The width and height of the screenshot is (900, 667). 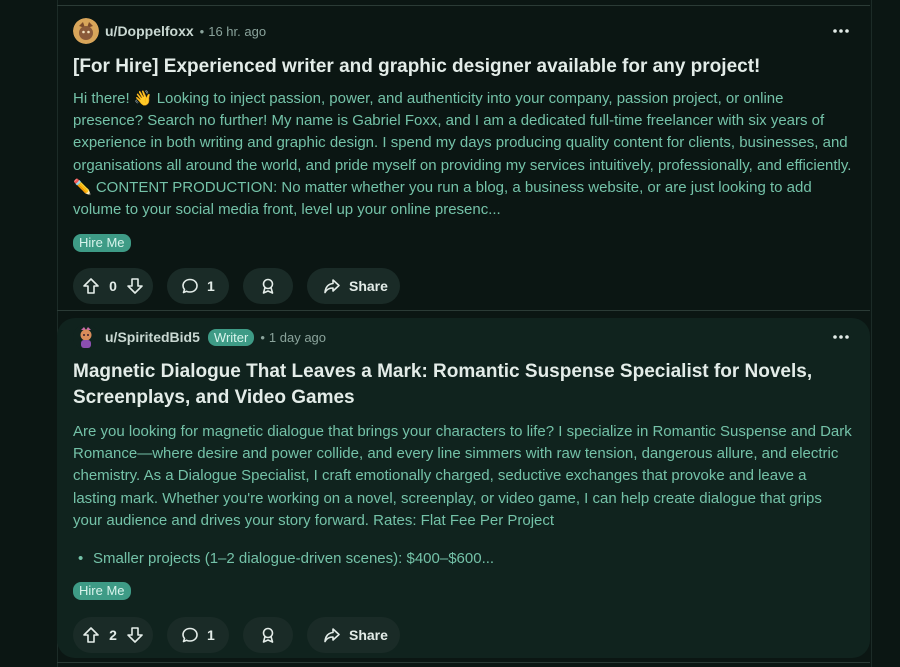 What do you see at coordinates (231, 337) in the screenshot?
I see `user-flair: Writer` at bounding box center [231, 337].